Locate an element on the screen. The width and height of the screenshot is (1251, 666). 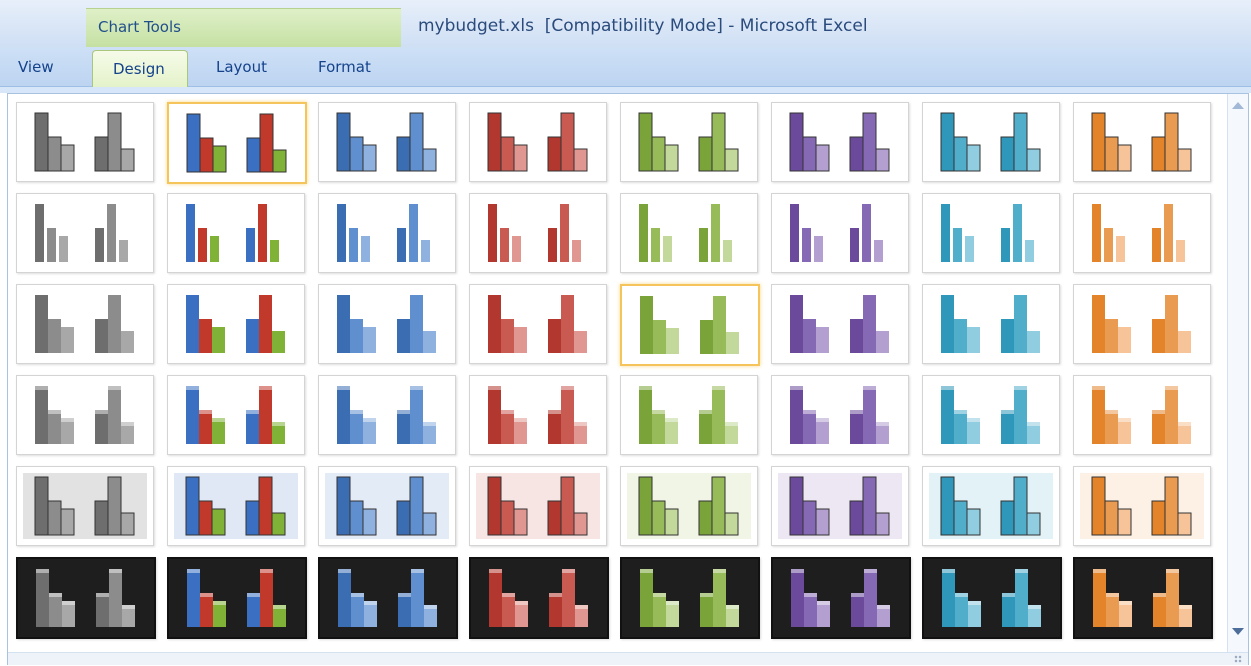
scroll-up-icon is located at coordinates (1238, 105).